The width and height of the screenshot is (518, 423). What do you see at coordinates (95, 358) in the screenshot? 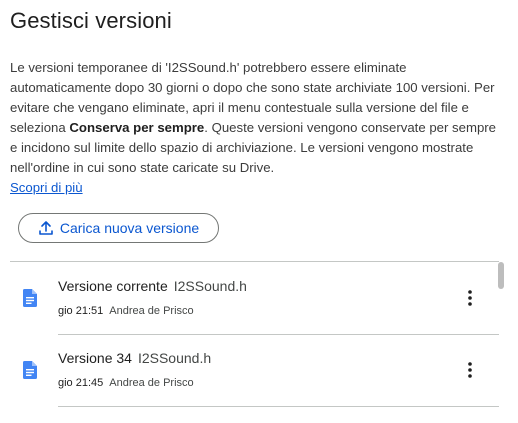
I see `version-label: Versione 34` at bounding box center [95, 358].